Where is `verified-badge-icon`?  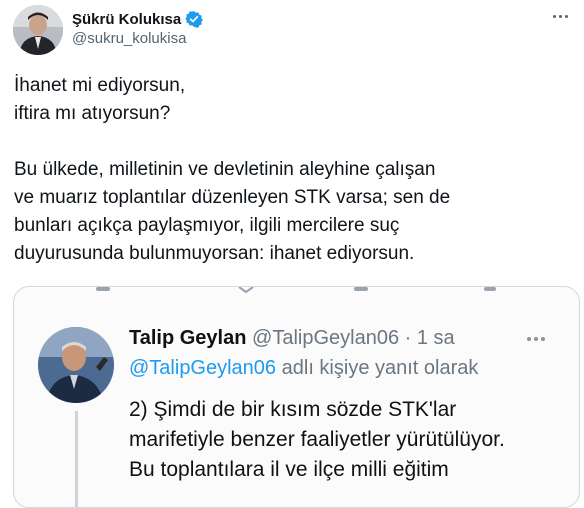 verified-badge-icon is located at coordinates (194, 19).